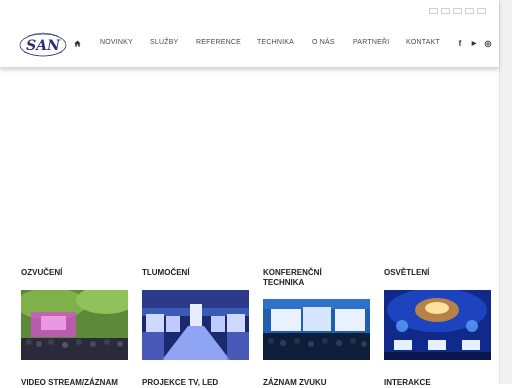  I want to click on service-card-konferencni-technika: KONFERENČNÍ TECHNIKA, so click(316, 278).